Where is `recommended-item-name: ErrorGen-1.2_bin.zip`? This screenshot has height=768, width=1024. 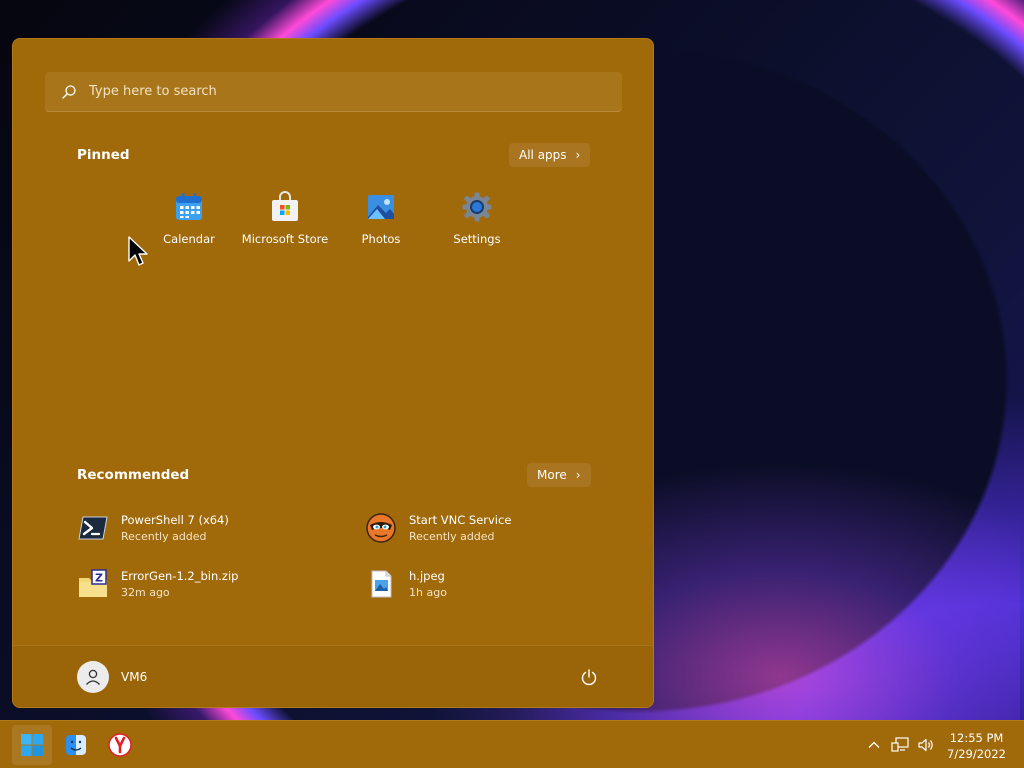
recommended-item-name: ErrorGen-1.2_bin.zip is located at coordinates (180, 576).